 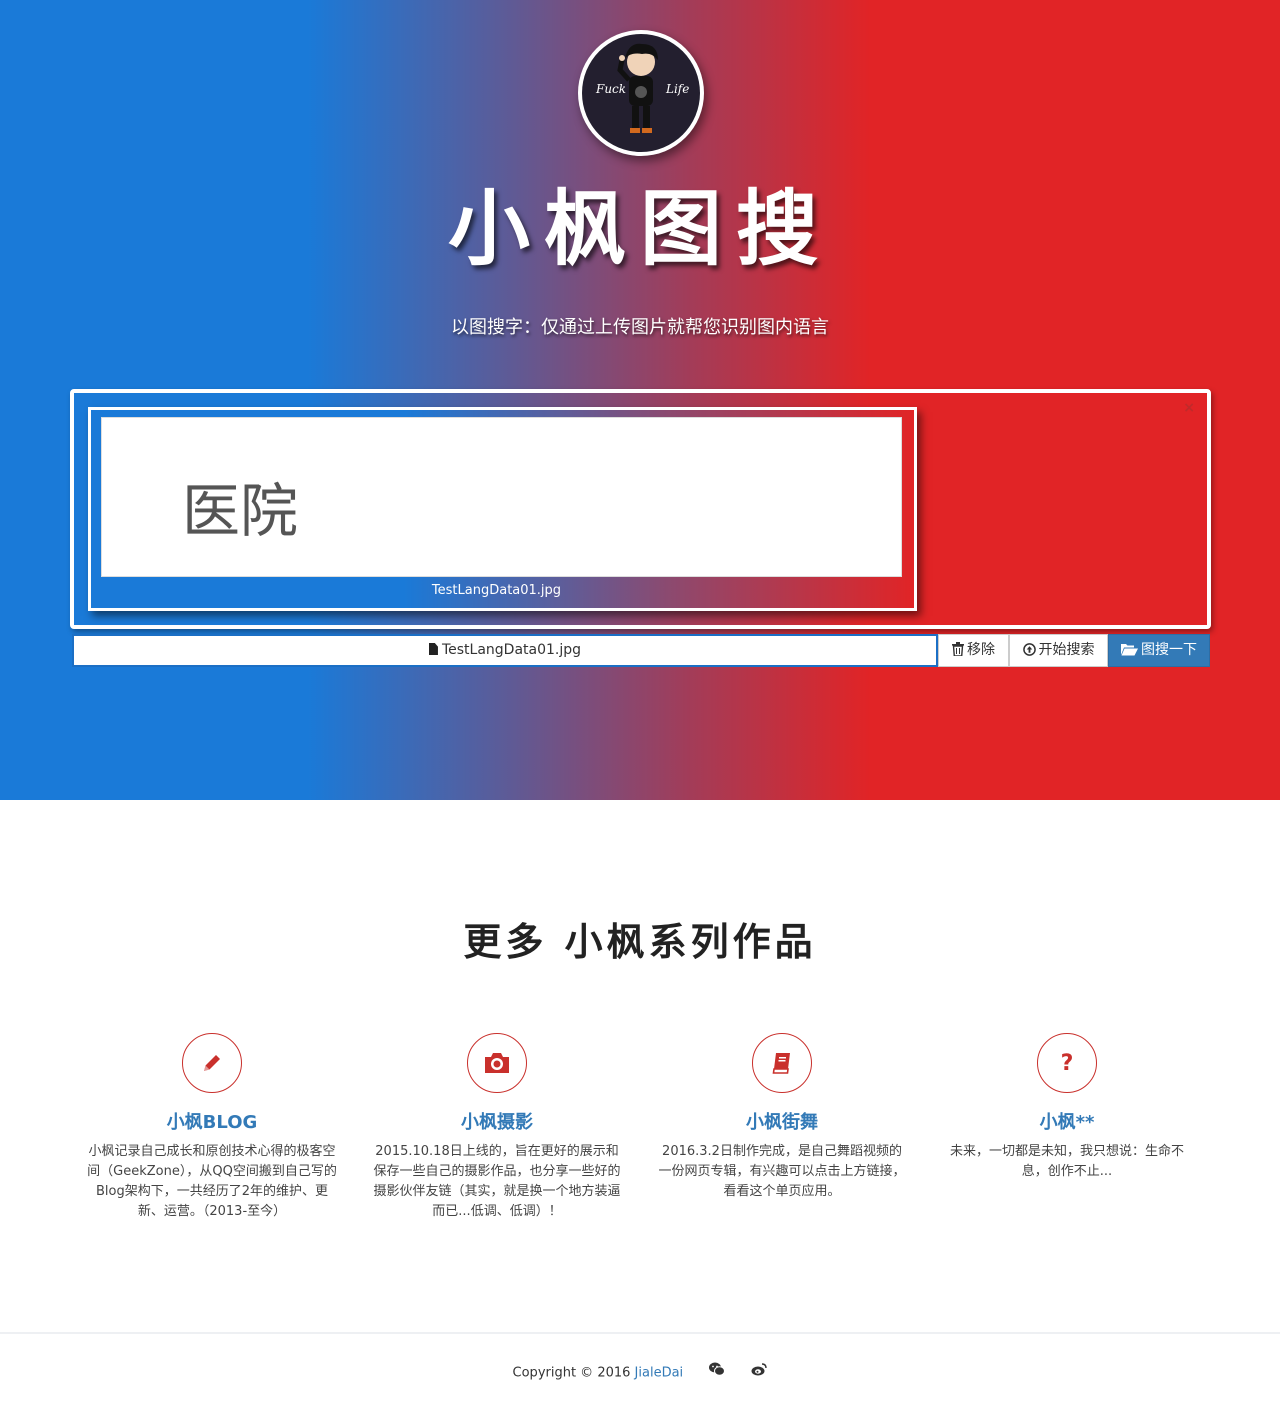 What do you see at coordinates (240, 511) in the screenshot?
I see `preview-image-text: 医院` at bounding box center [240, 511].